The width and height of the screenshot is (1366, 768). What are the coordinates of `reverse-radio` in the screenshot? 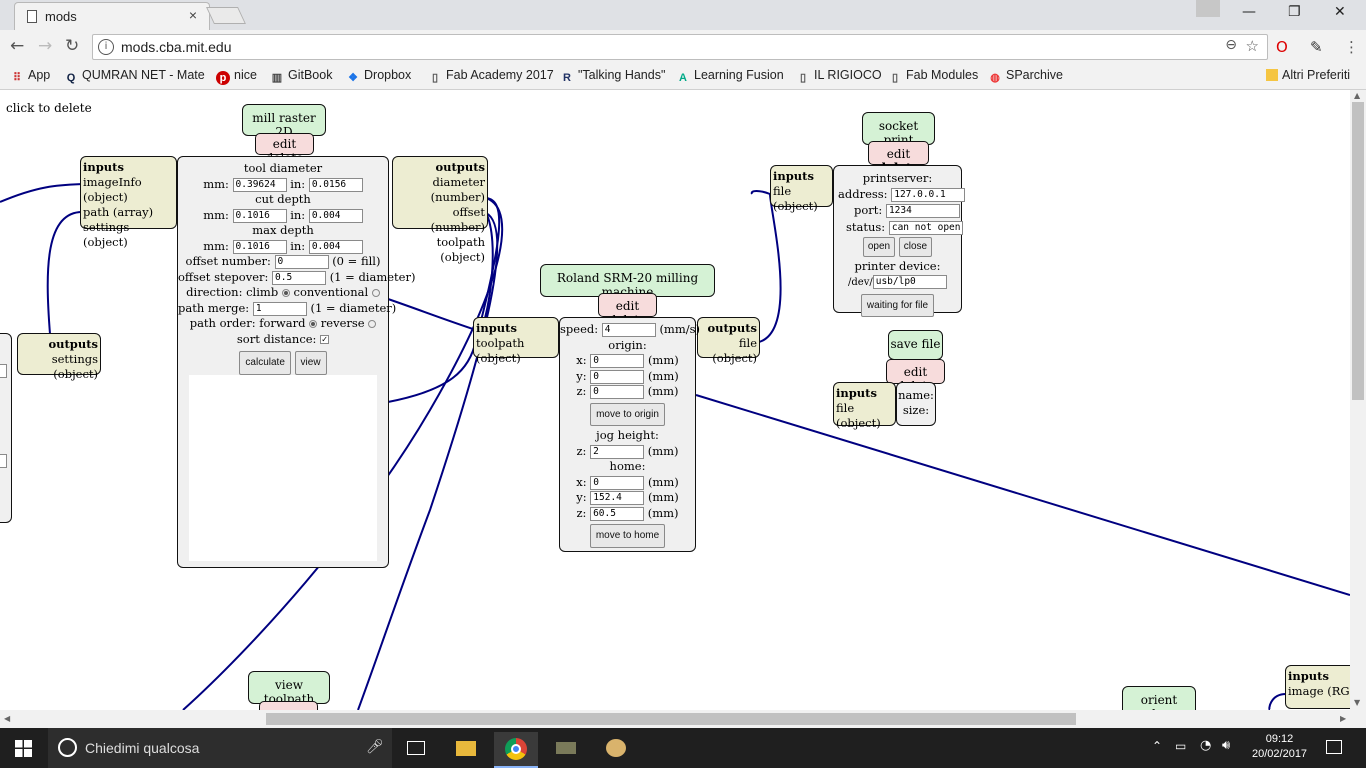 It's located at (372, 324).